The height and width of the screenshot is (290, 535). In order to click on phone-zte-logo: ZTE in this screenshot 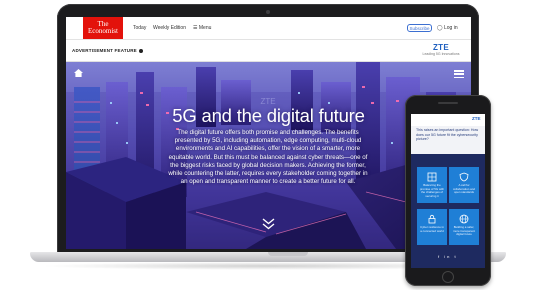, I will do `click(476, 118)`.